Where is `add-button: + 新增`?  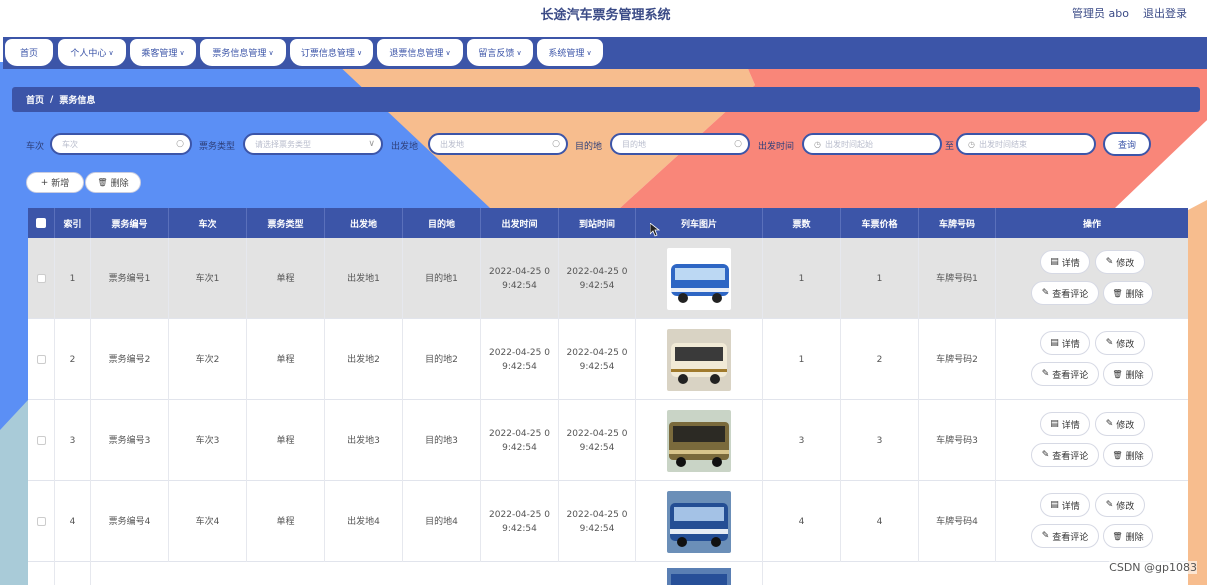
add-button: + 新增 is located at coordinates (55, 182).